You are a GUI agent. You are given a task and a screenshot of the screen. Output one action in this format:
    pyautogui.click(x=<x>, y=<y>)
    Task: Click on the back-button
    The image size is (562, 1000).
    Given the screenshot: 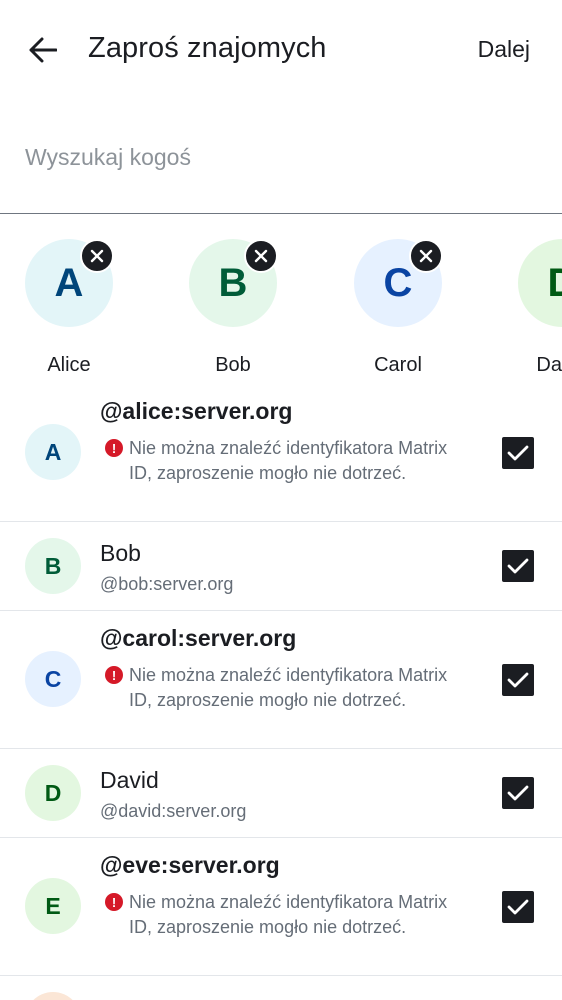 What is the action you would take?
    pyautogui.click(x=43, y=50)
    